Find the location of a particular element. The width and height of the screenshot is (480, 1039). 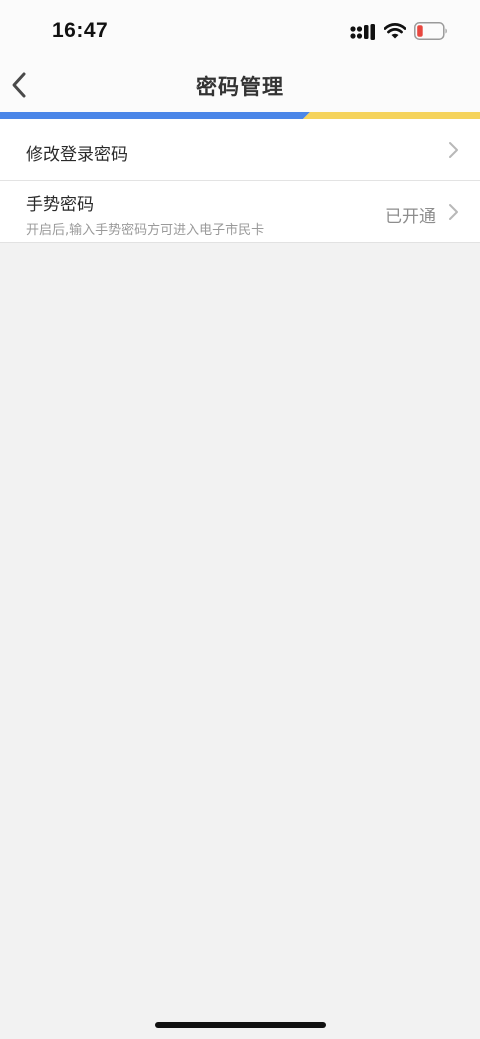

home-indicator is located at coordinates (240, 1025).